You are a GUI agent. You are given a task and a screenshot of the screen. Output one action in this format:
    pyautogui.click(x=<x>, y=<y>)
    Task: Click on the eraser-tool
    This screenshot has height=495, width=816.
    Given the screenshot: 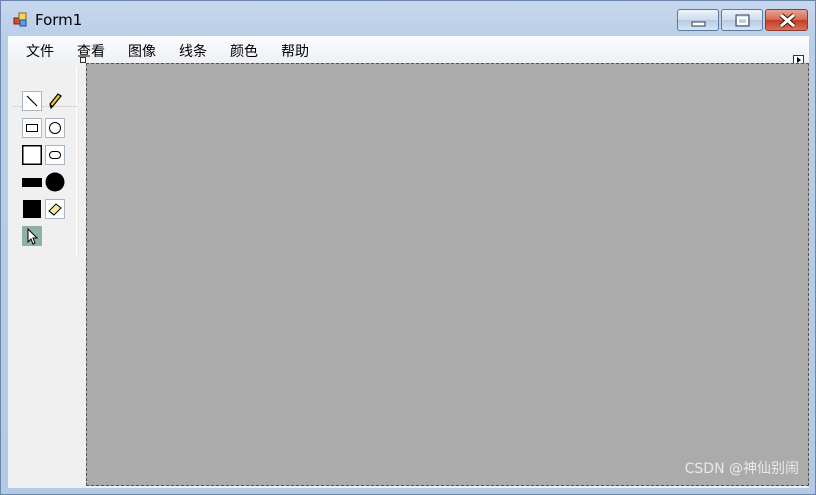 What is the action you would take?
    pyautogui.click(x=55, y=209)
    